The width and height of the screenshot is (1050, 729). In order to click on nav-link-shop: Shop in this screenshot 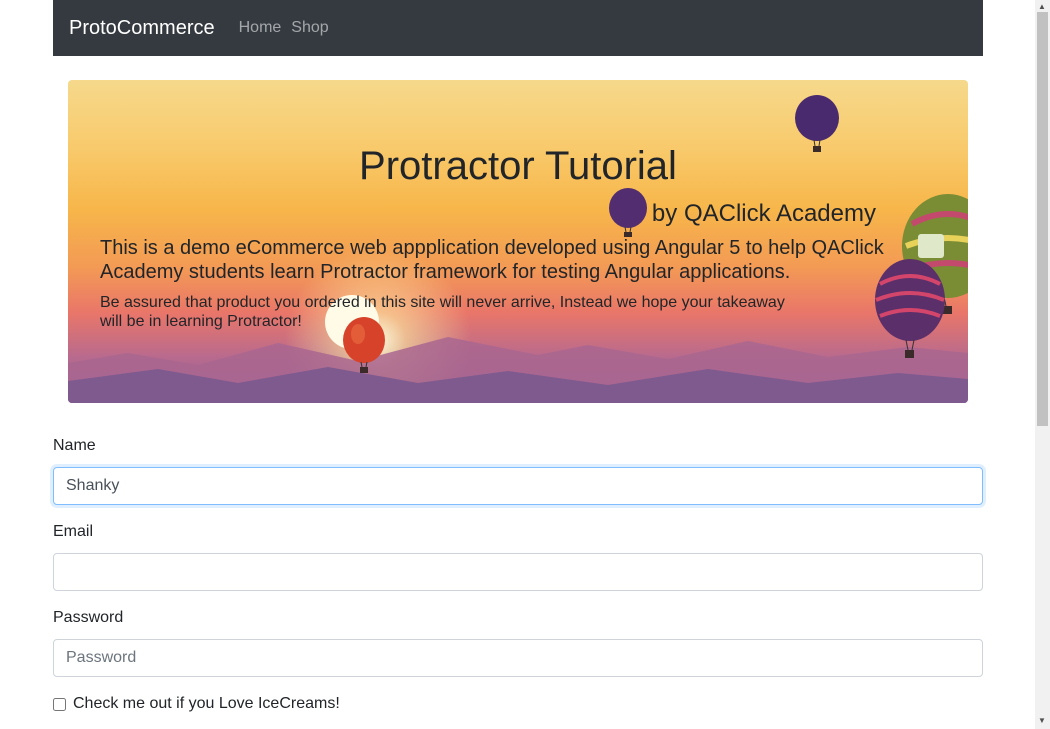, I will do `click(309, 28)`.